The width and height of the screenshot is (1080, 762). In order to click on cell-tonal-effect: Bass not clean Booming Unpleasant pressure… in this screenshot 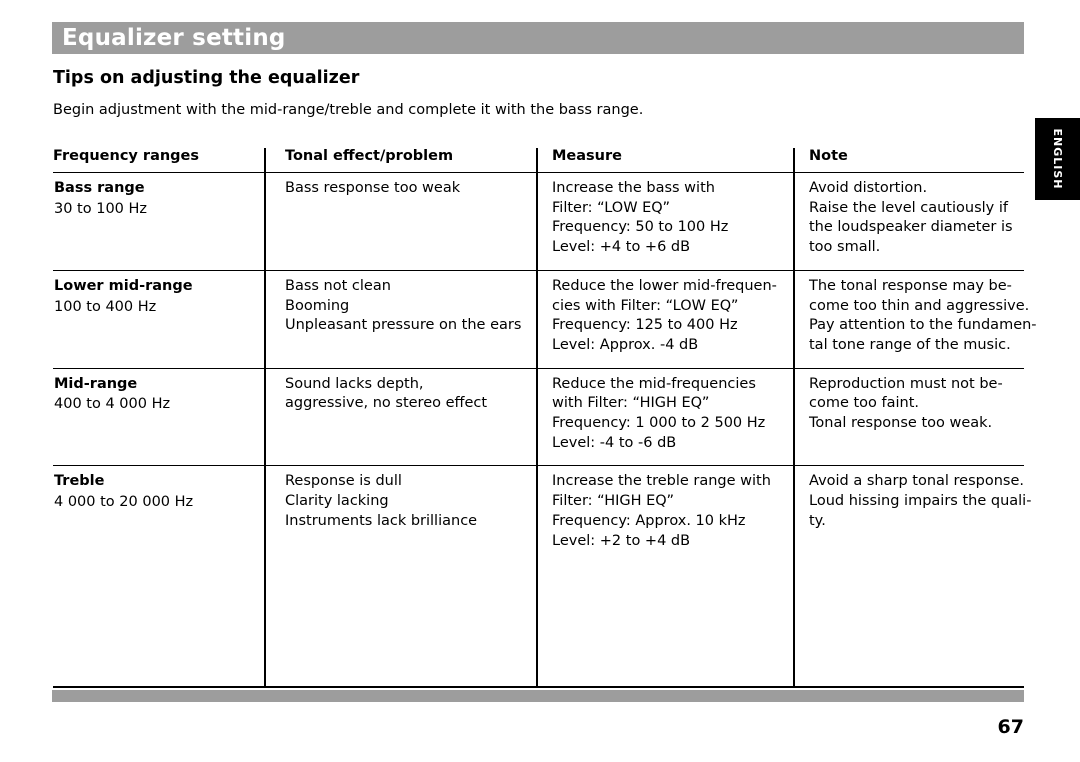, I will do `click(401, 319)`.